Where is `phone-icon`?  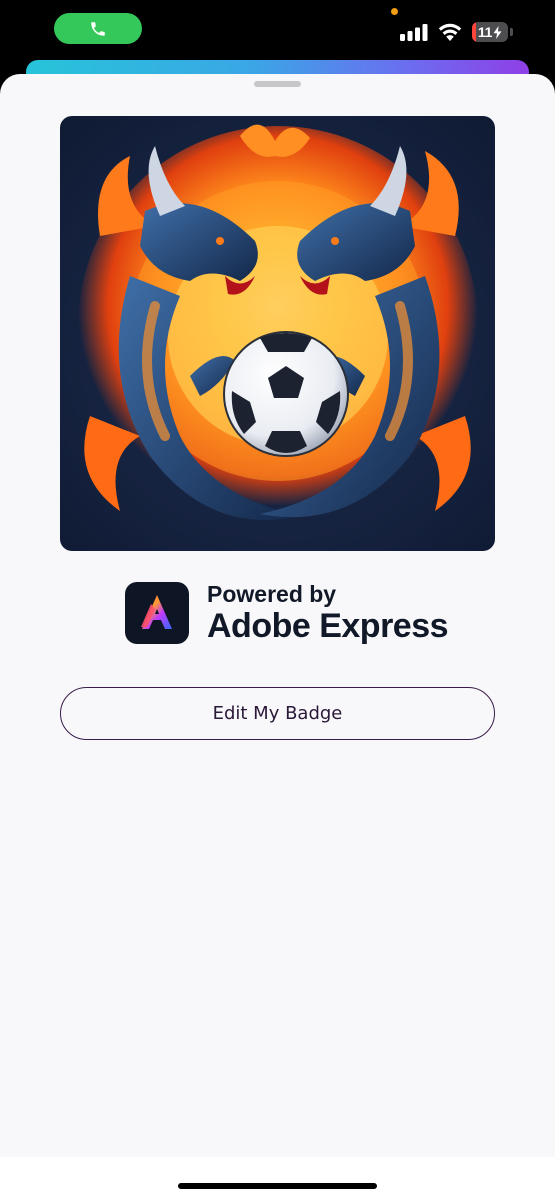
phone-icon is located at coordinates (98, 28).